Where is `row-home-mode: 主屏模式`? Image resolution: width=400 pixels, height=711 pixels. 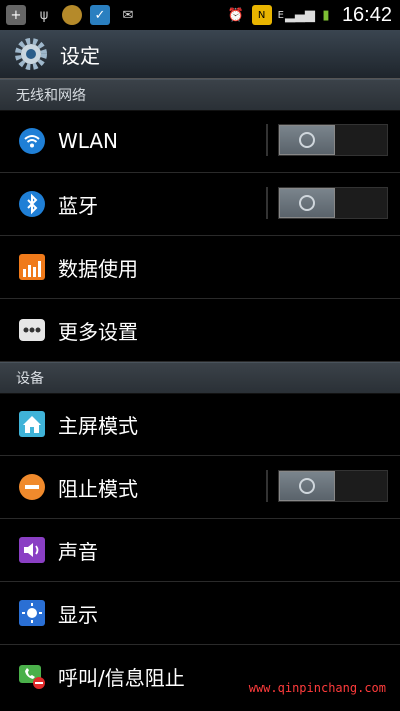
row-home-mode: 主屏模式 is located at coordinates (200, 424).